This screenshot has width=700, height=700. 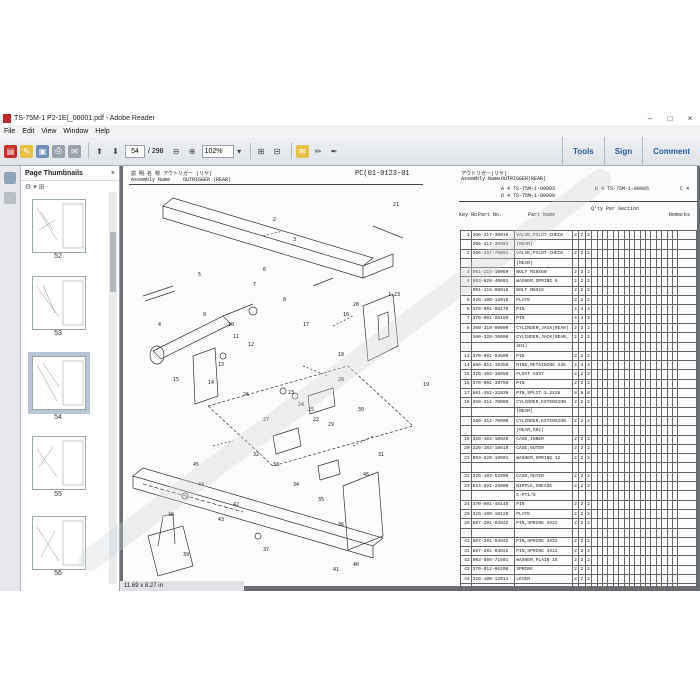 I want to click on parts-cell-part-no: 326-103-52000, so click(x=493, y=477).